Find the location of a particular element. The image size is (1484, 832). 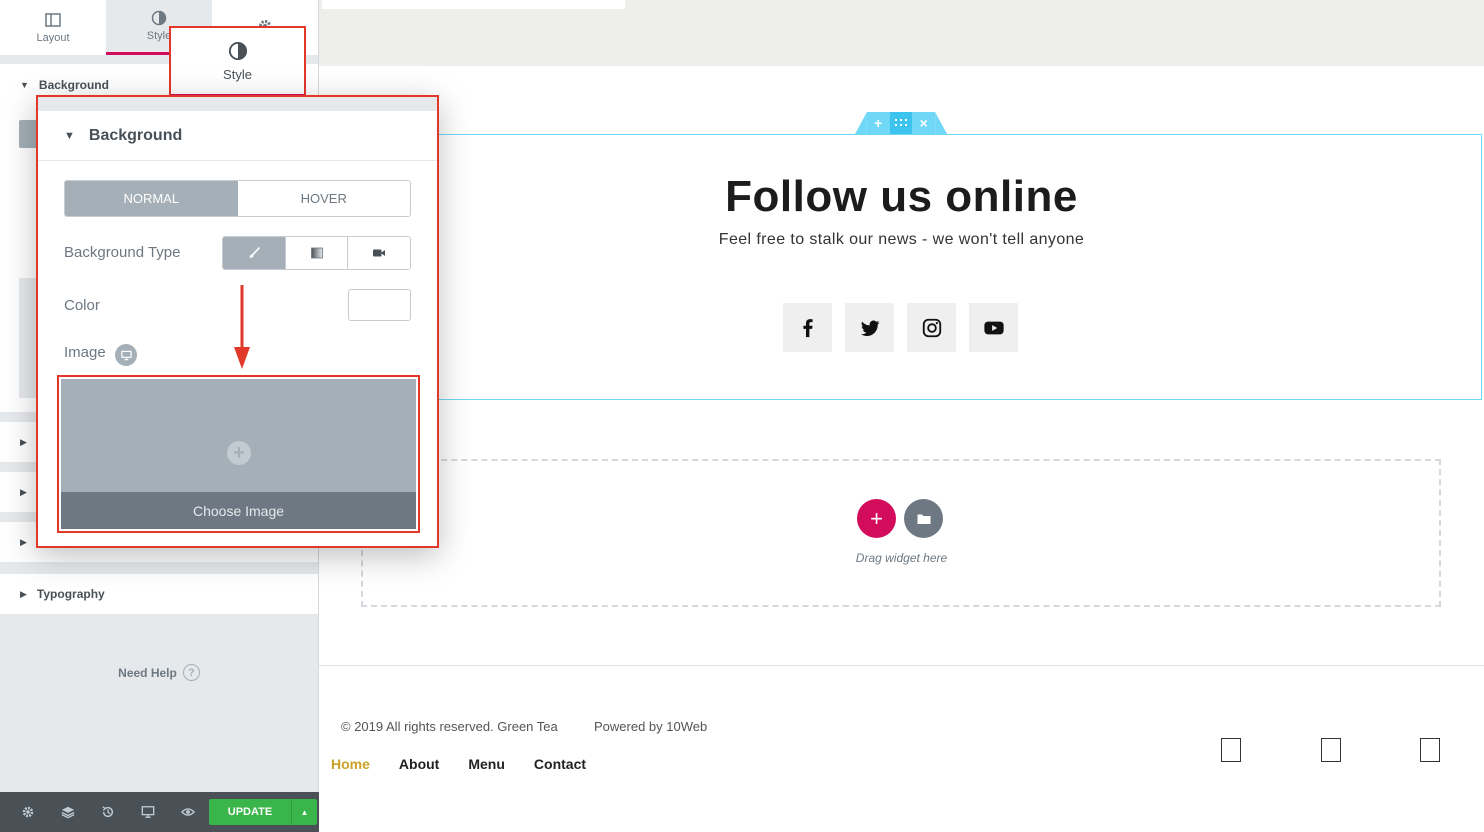

arrow-down-icon is located at coordinates (242, 327).